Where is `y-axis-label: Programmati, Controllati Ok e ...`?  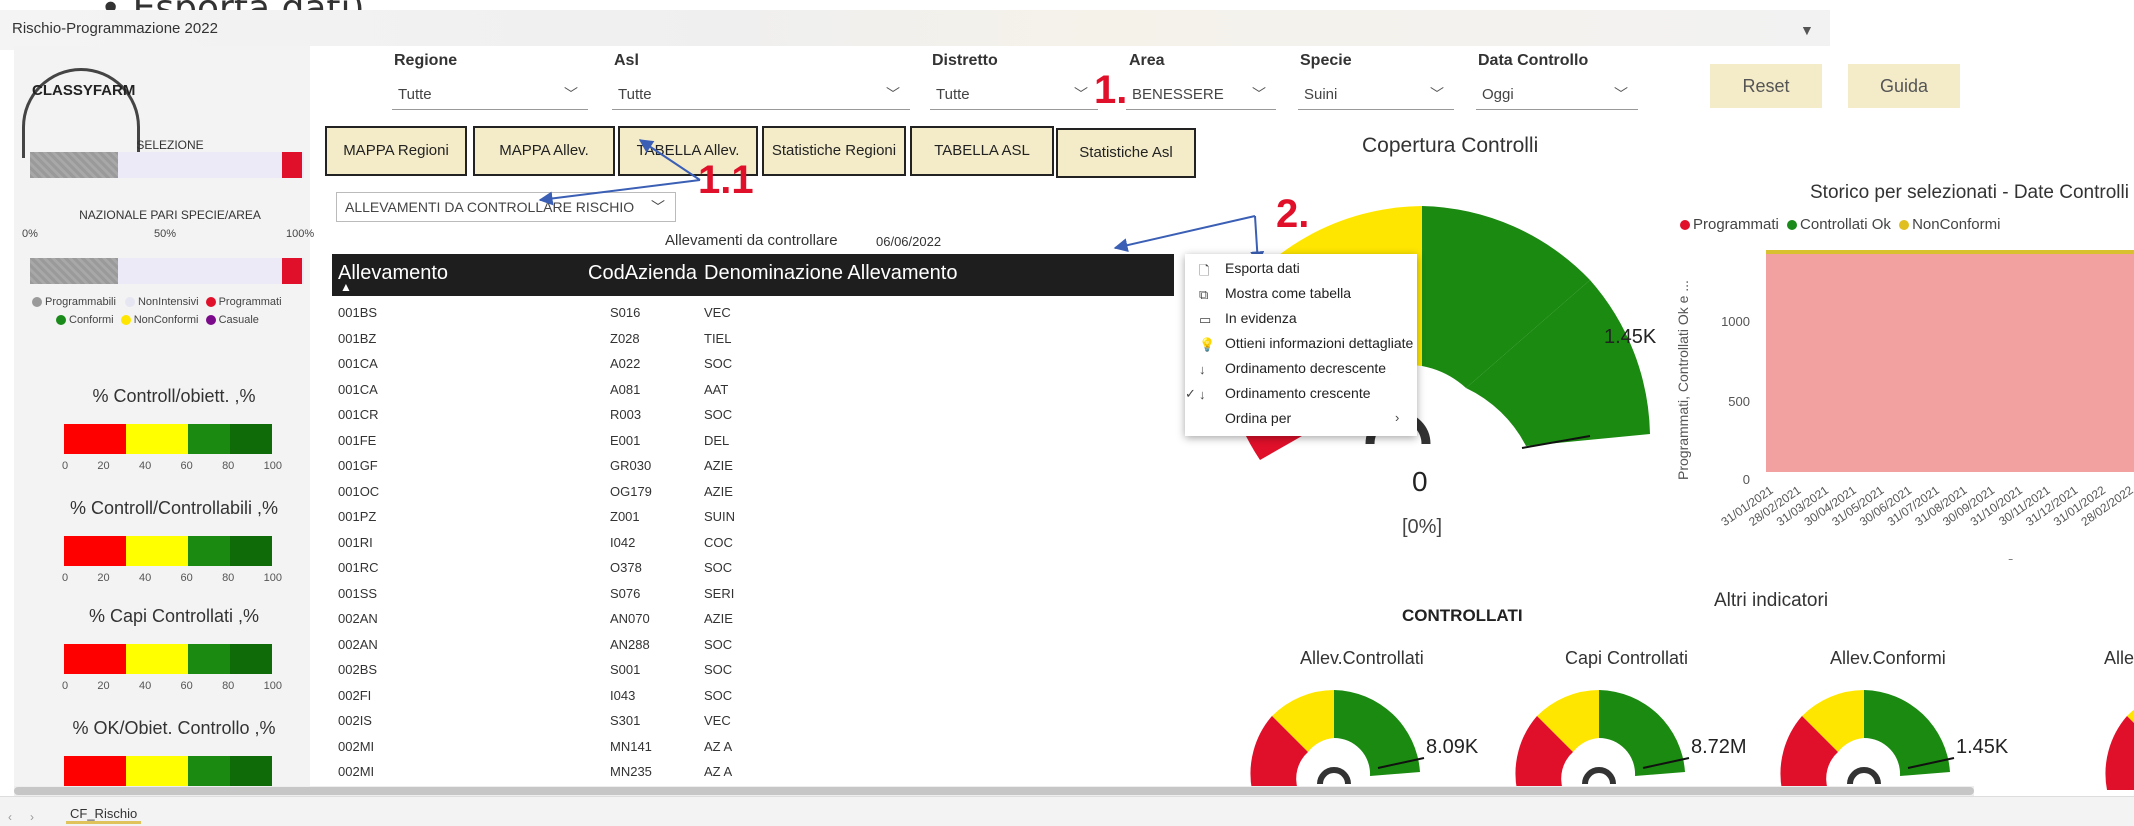 y-axis-label: Programmati, Controllati Ok e ... is located at coordinates (1683, 380).